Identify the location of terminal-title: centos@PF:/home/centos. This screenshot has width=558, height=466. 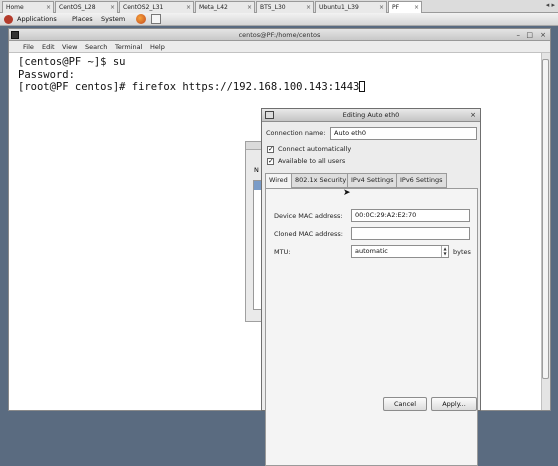
(279, 35).